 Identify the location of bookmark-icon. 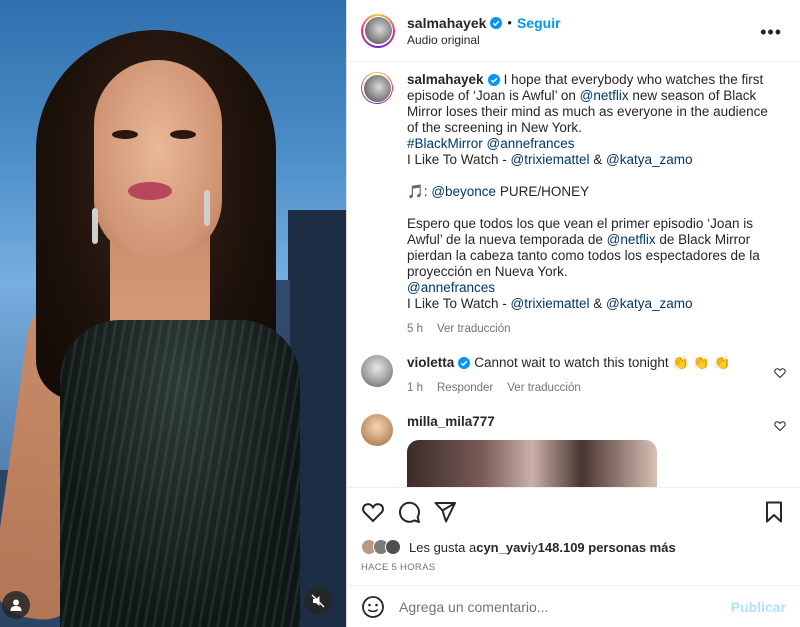
(774, 512).